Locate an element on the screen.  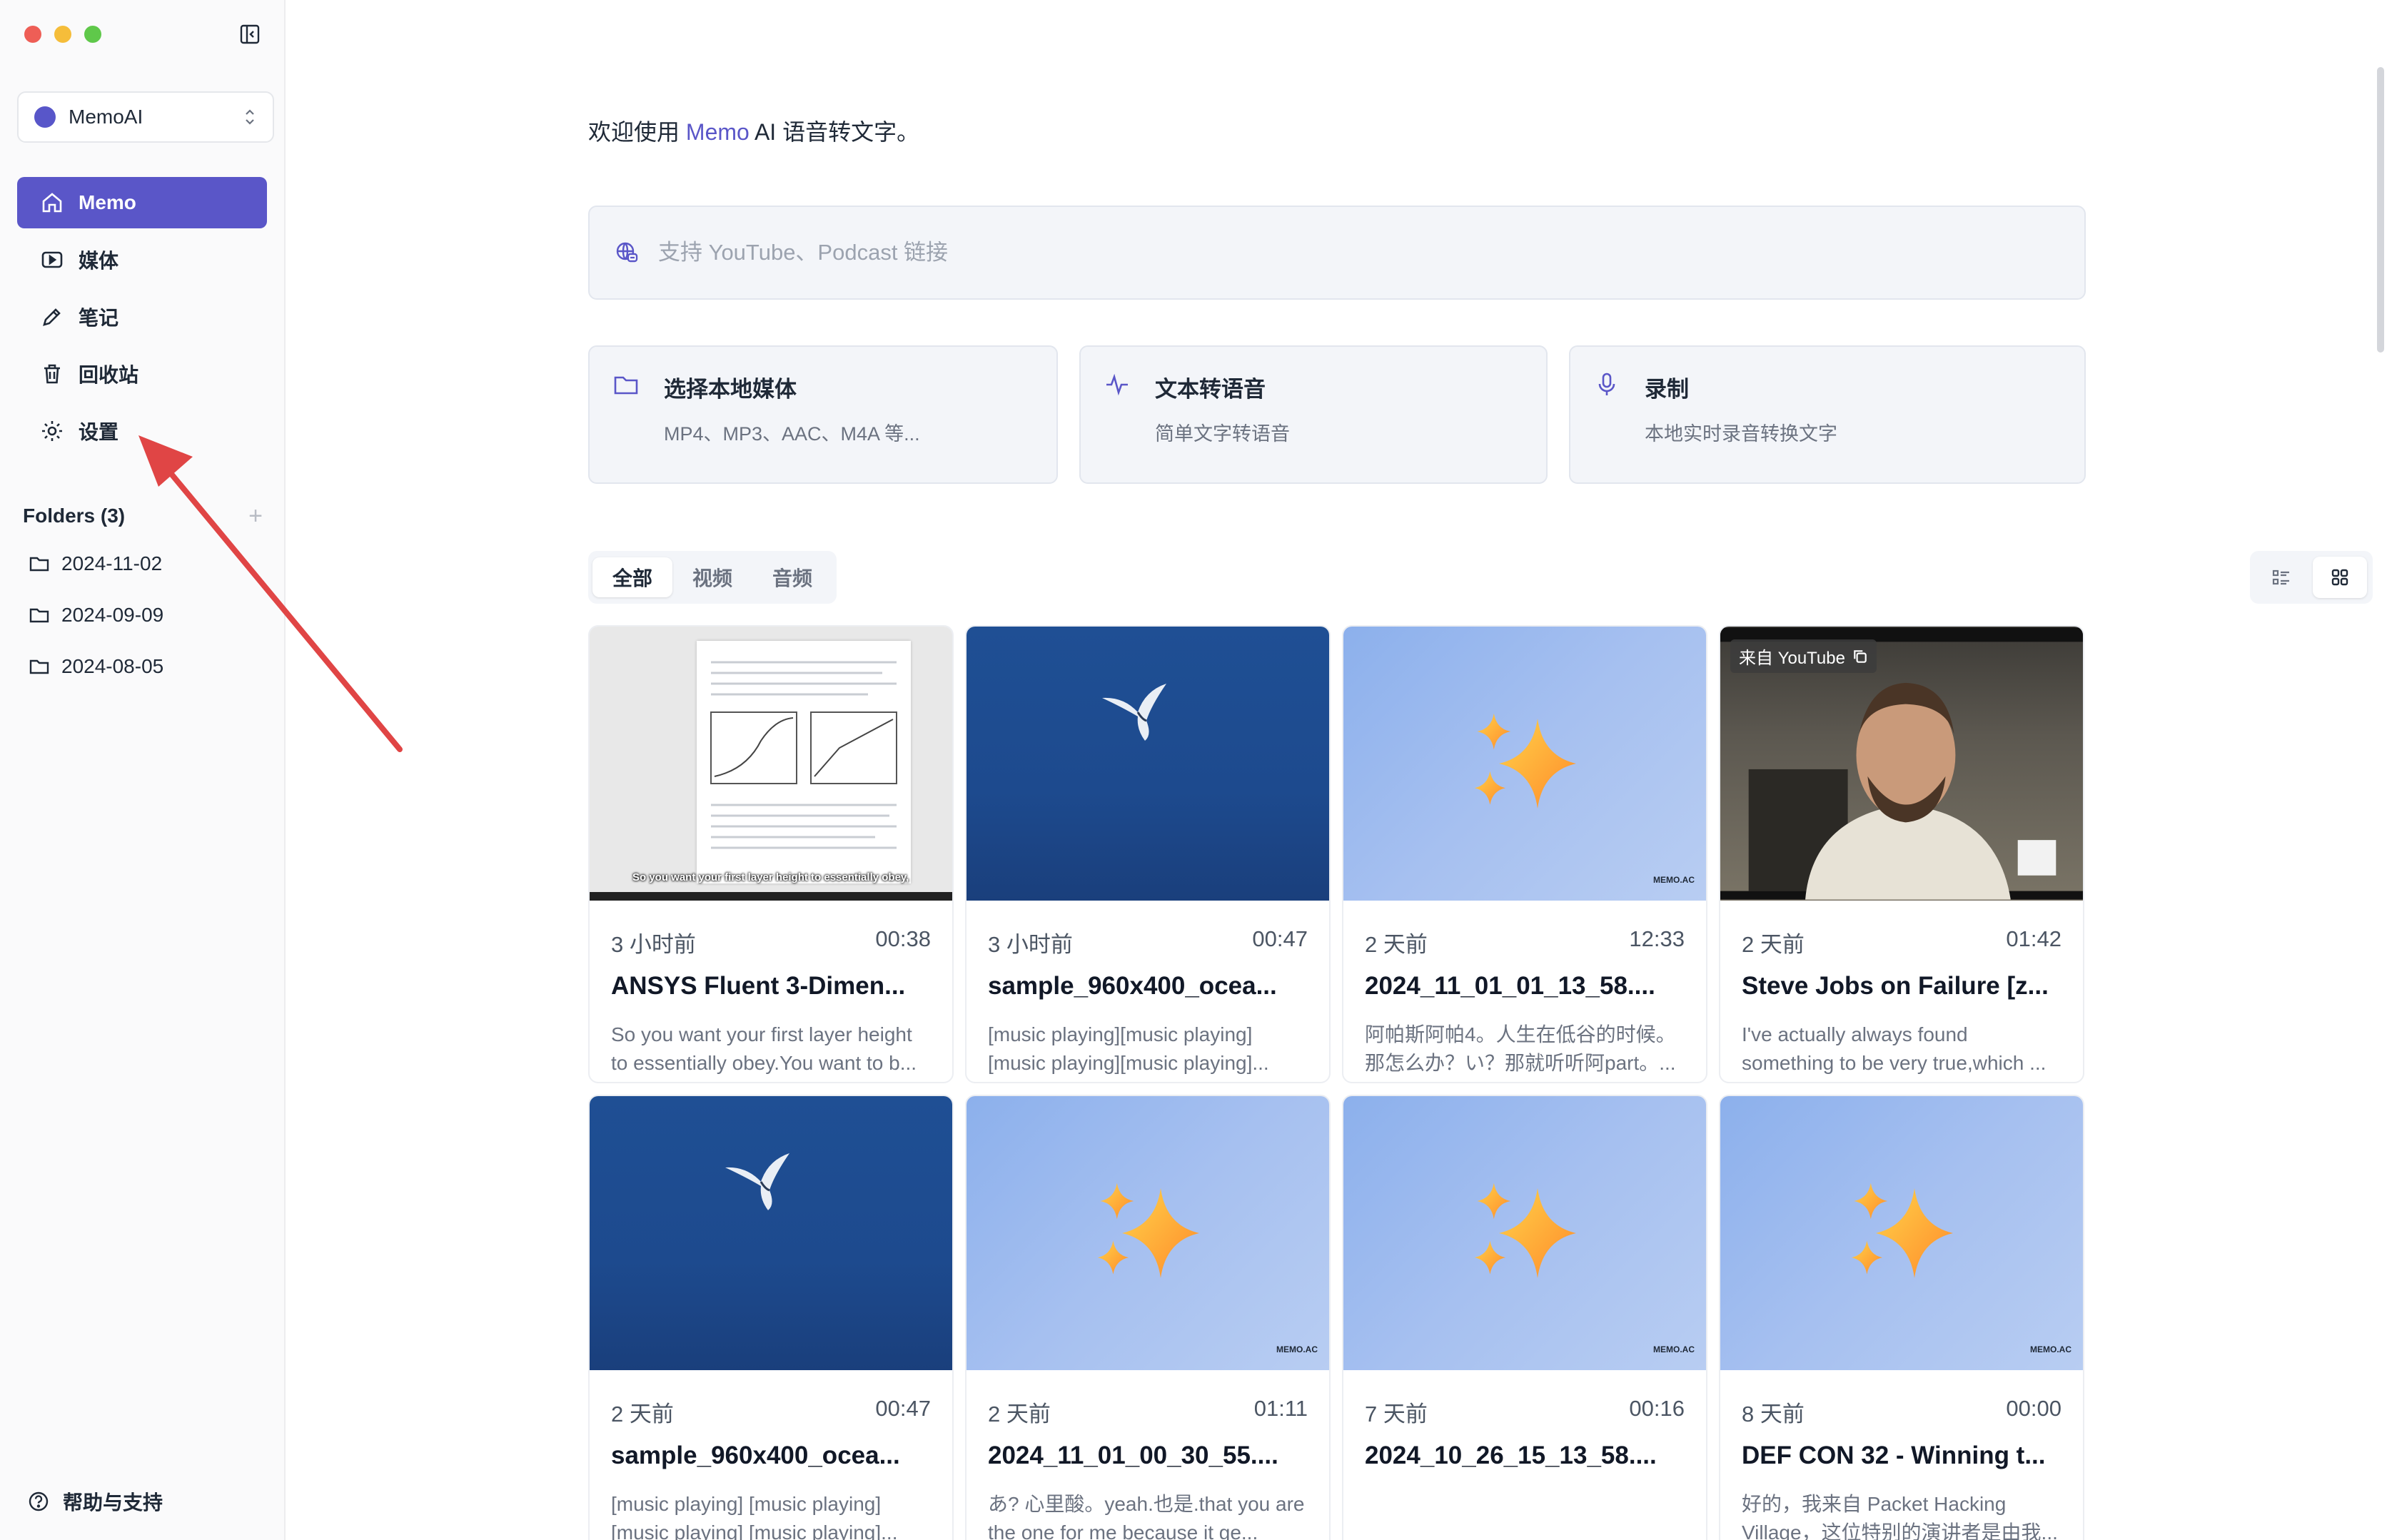
card-duration: 00:00 is located at coordinates (2034, 1408).